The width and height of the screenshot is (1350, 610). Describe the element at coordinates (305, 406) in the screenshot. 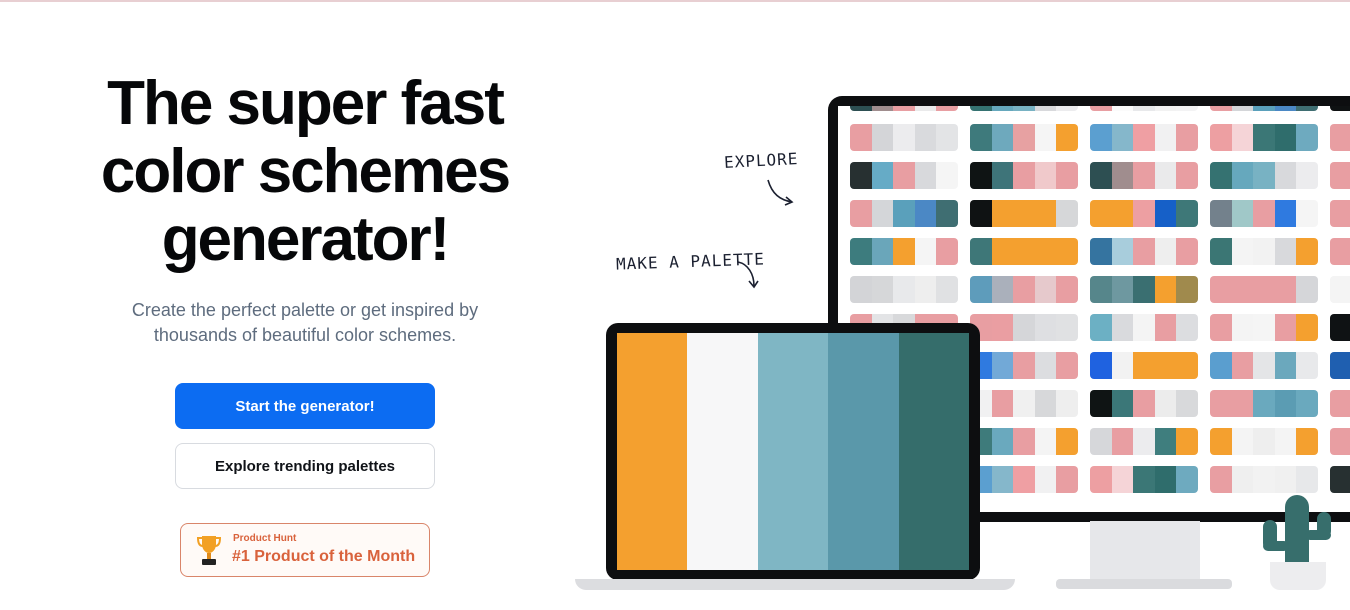

I see `start-generator-button: Start the generator!` at that location.